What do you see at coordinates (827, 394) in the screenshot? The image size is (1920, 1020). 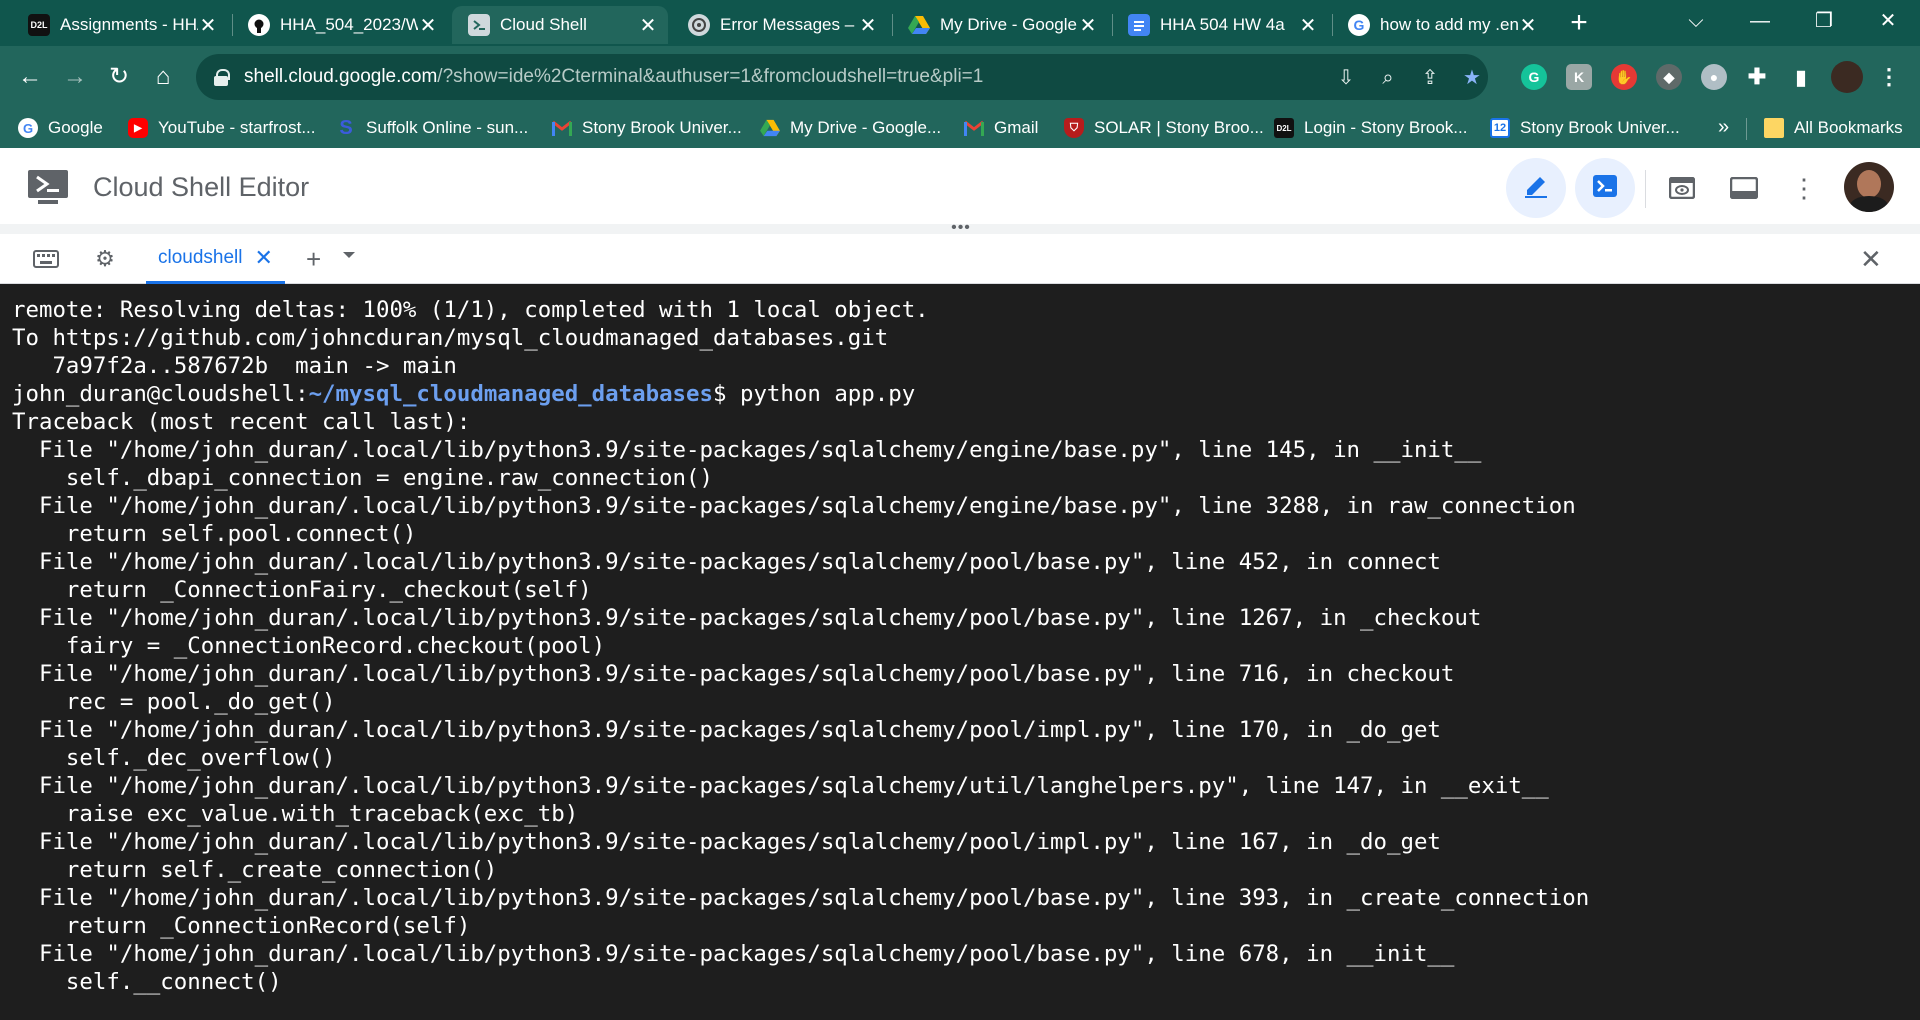 I see `prompt-command: python app.py` at bounding box center [827, 394].